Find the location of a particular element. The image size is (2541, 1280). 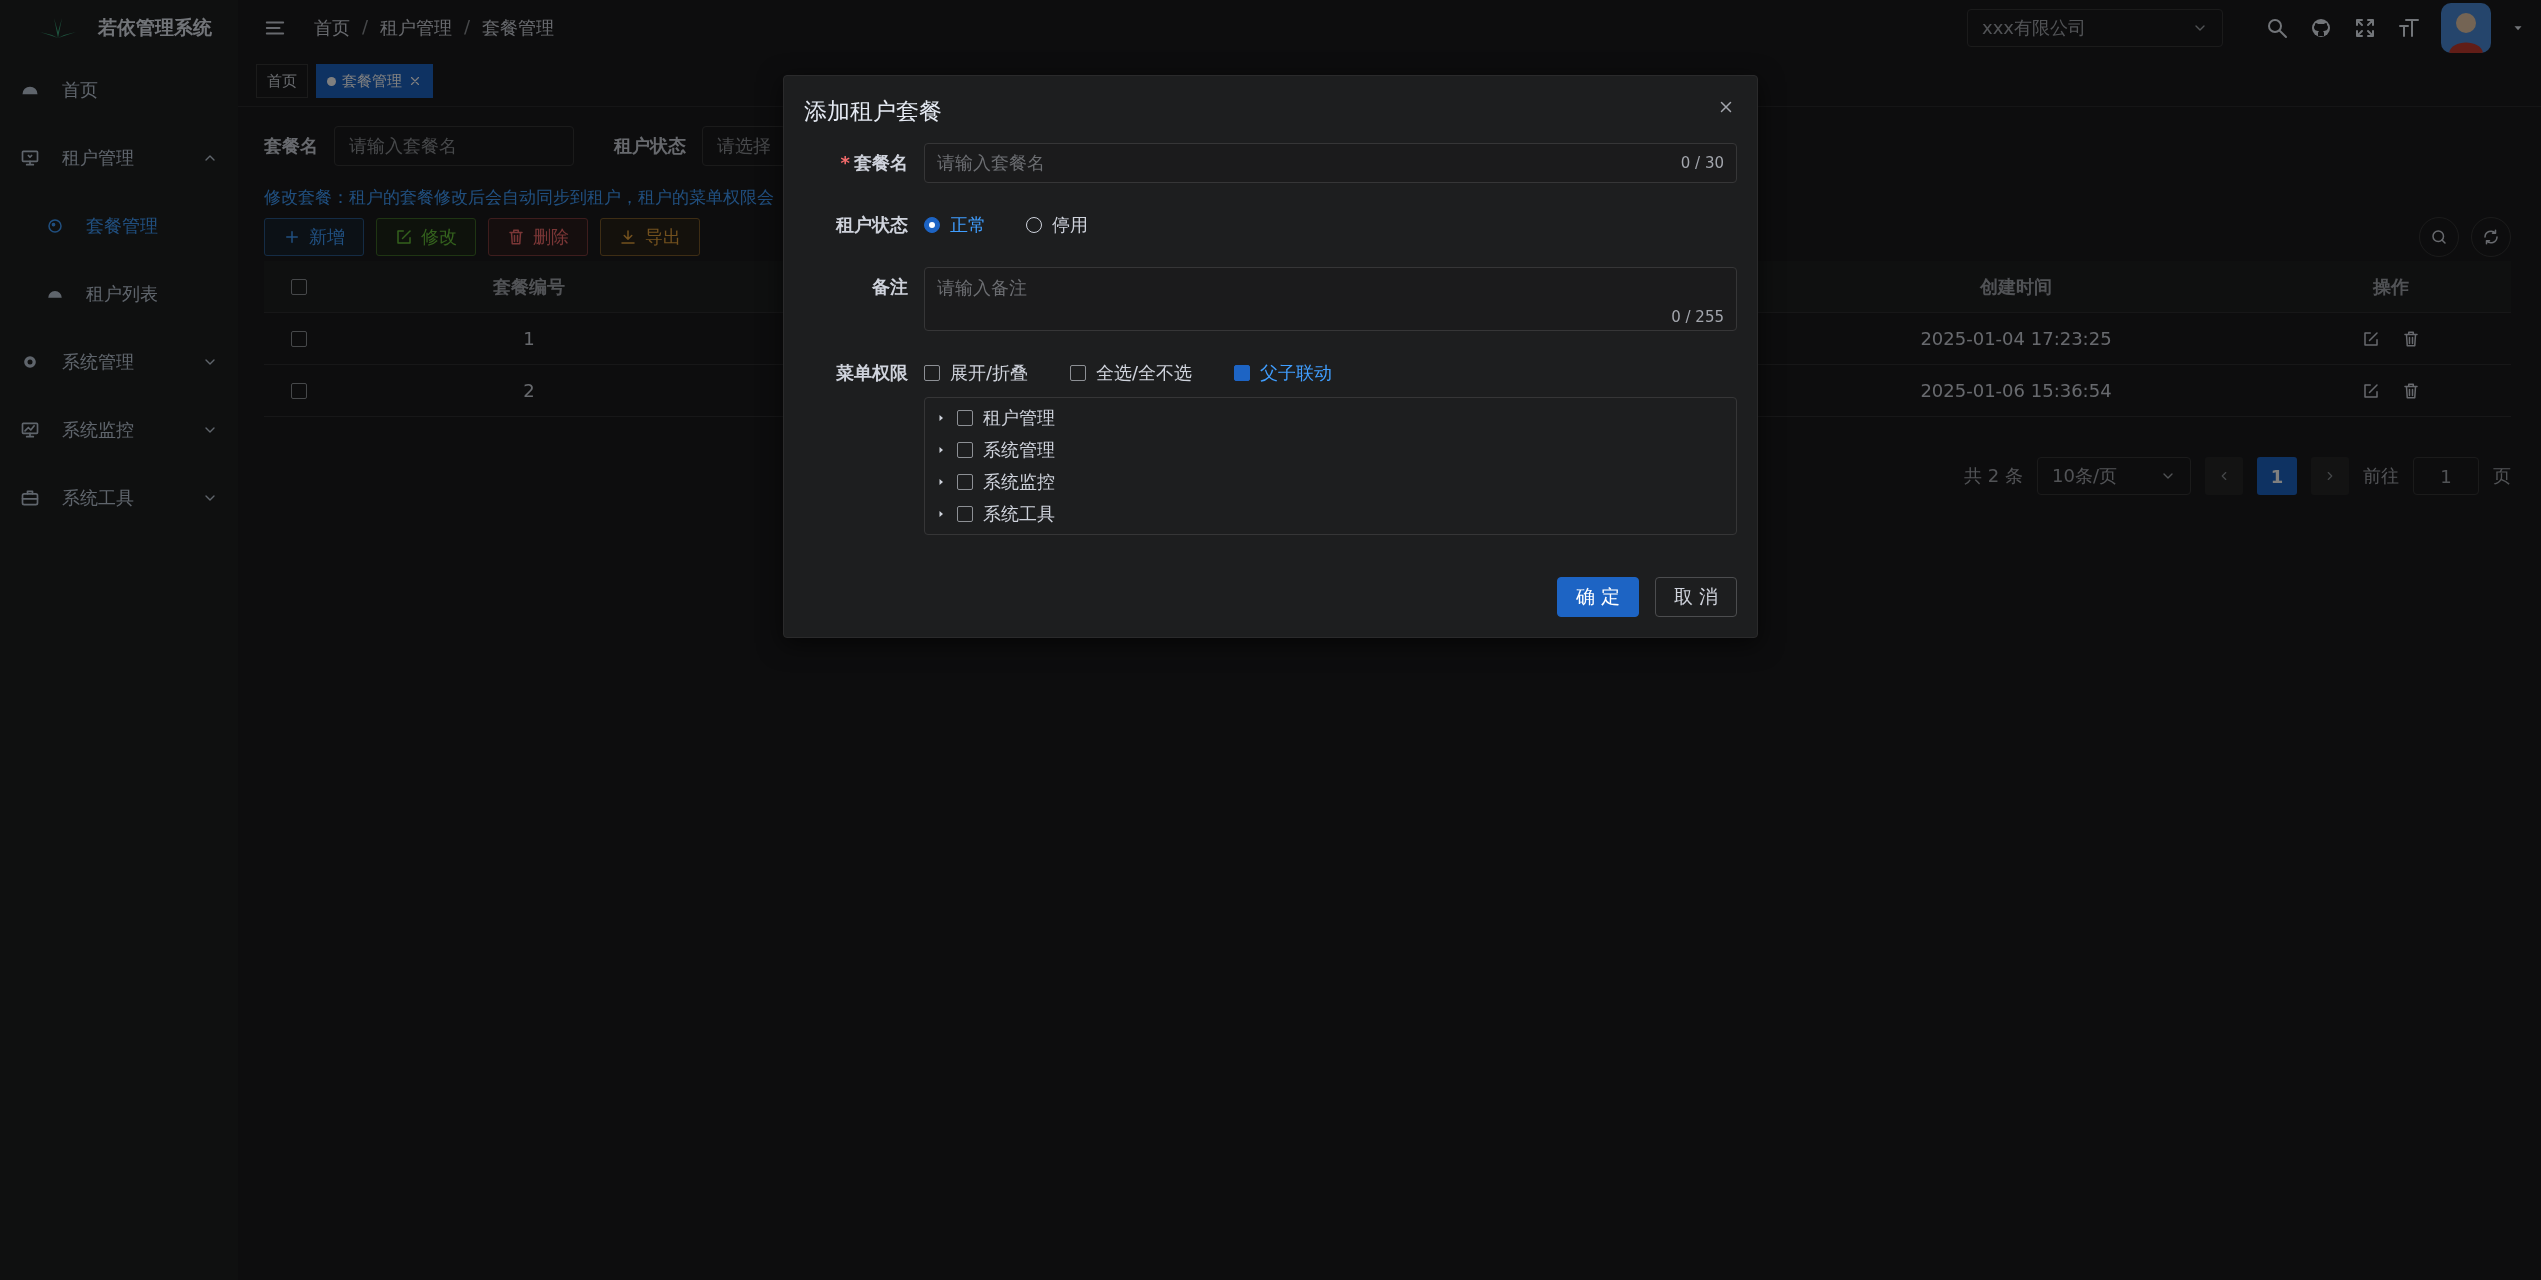

checkbox-option: 父子联动 is located at coordinates (1283, 373).